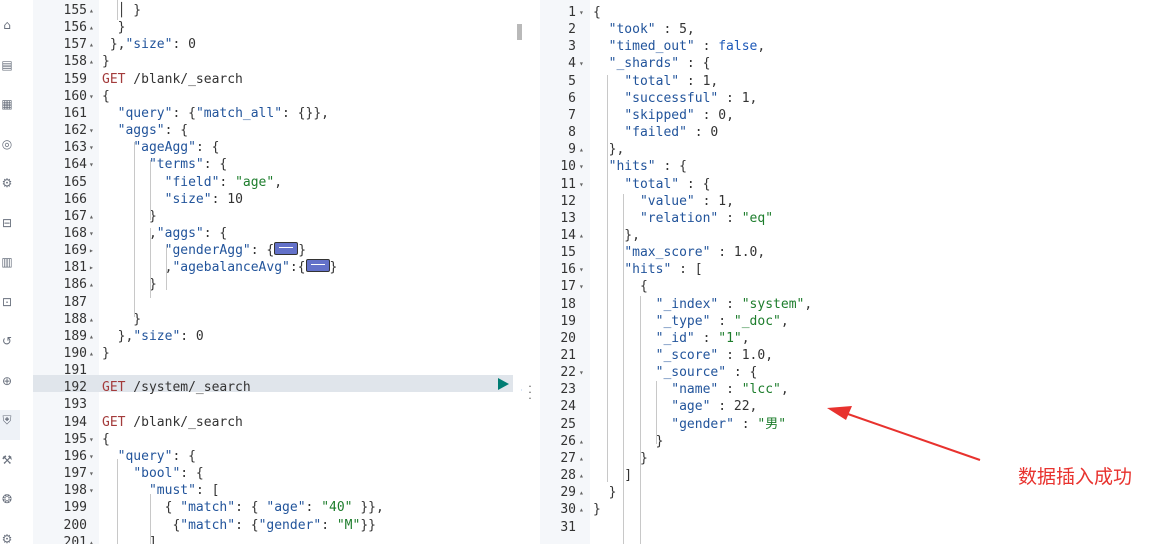 The height and width of the screenshot is (546, 1173). Describe the element at coordinates (7, 144) in the screenshot. I see `canvas-icon: ◎` at that location.